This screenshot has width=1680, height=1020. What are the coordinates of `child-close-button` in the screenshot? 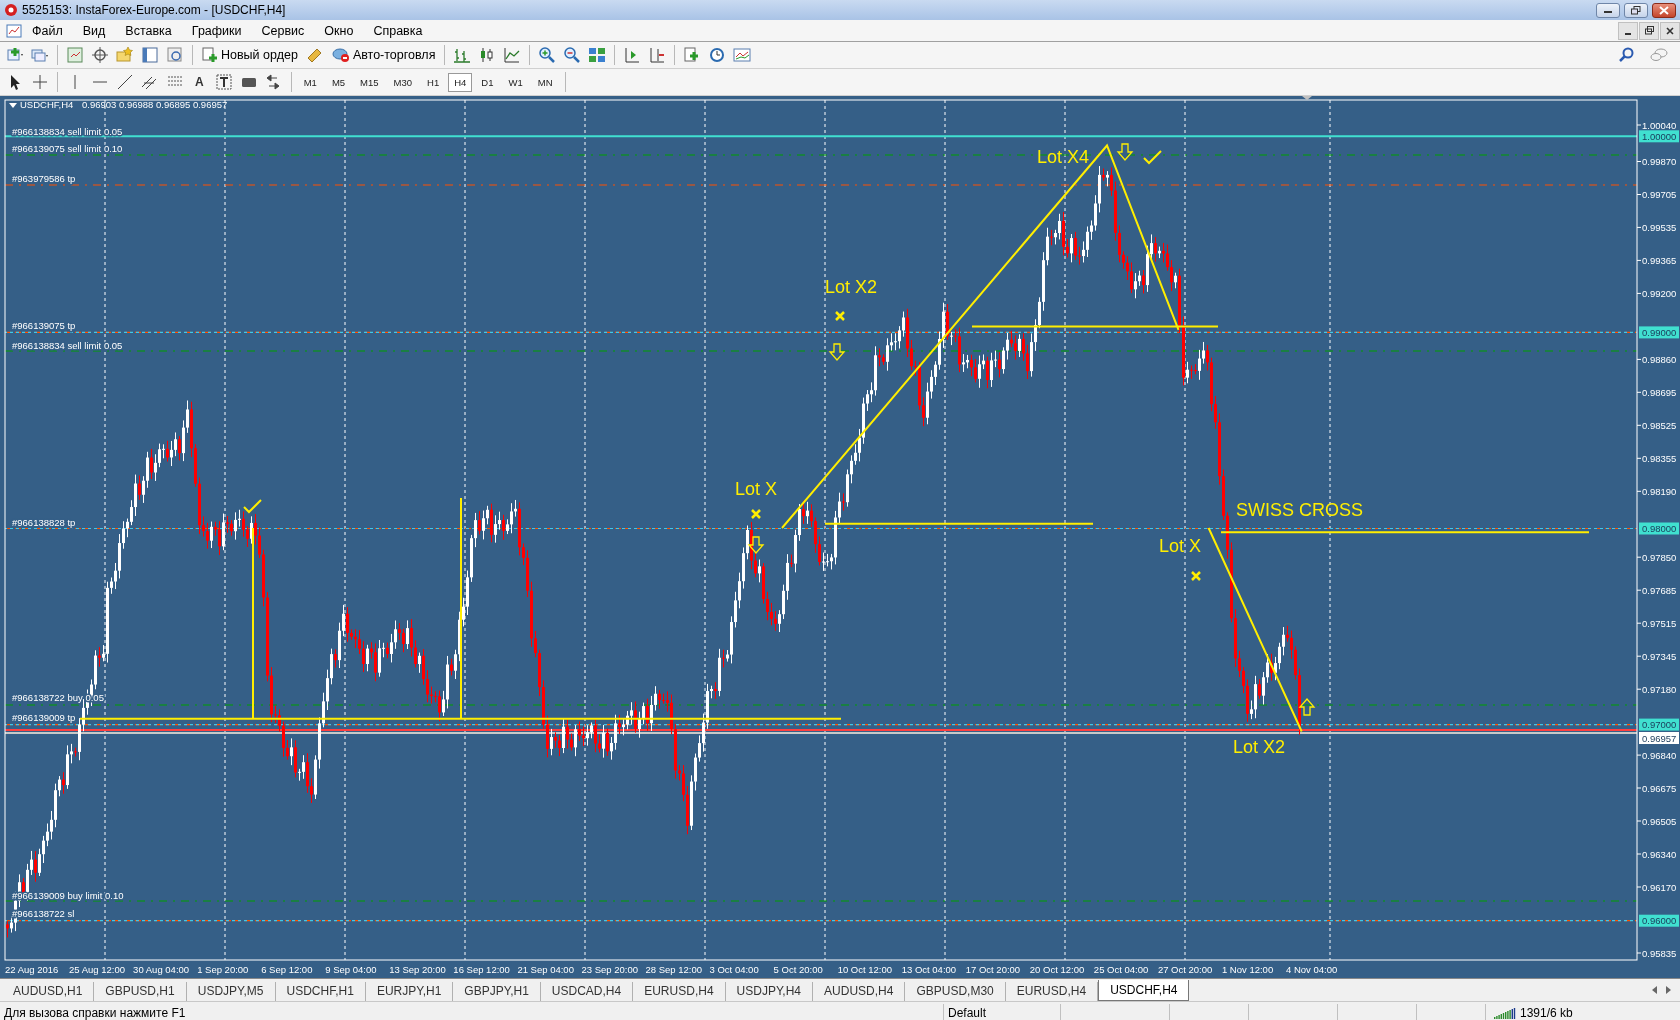 It's located at (1670, 30).